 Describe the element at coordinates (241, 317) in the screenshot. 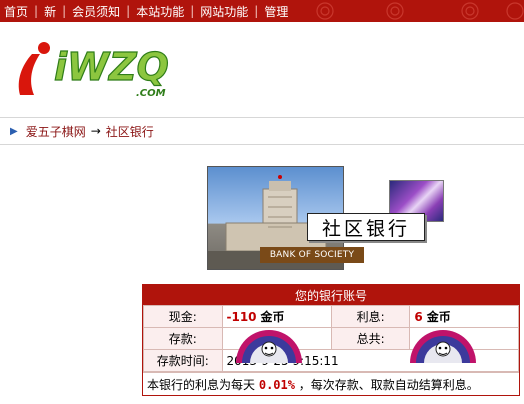

I see `cash-value: -110` at that location.